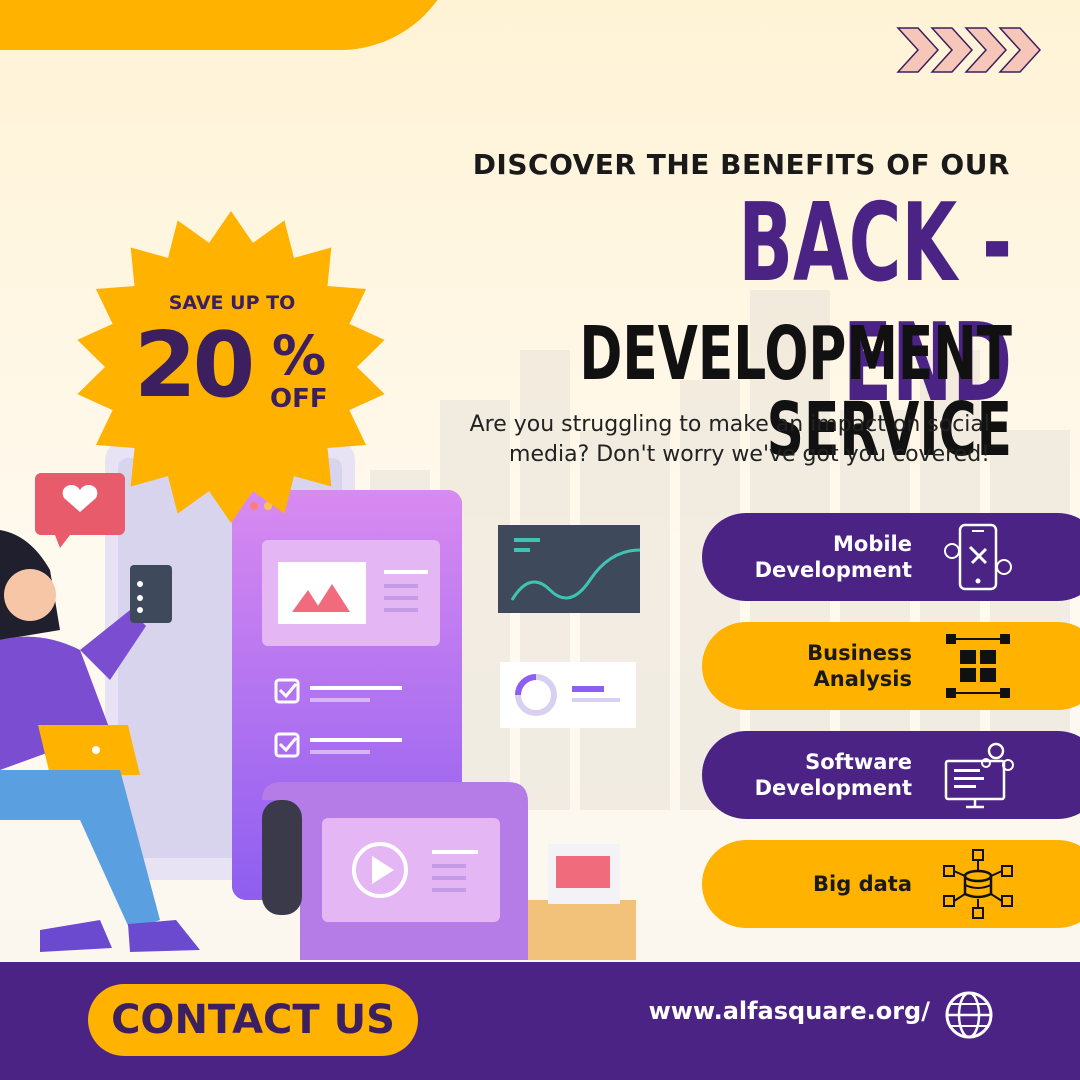  I want to click on service-big-data: Big data, so click(891, 884).